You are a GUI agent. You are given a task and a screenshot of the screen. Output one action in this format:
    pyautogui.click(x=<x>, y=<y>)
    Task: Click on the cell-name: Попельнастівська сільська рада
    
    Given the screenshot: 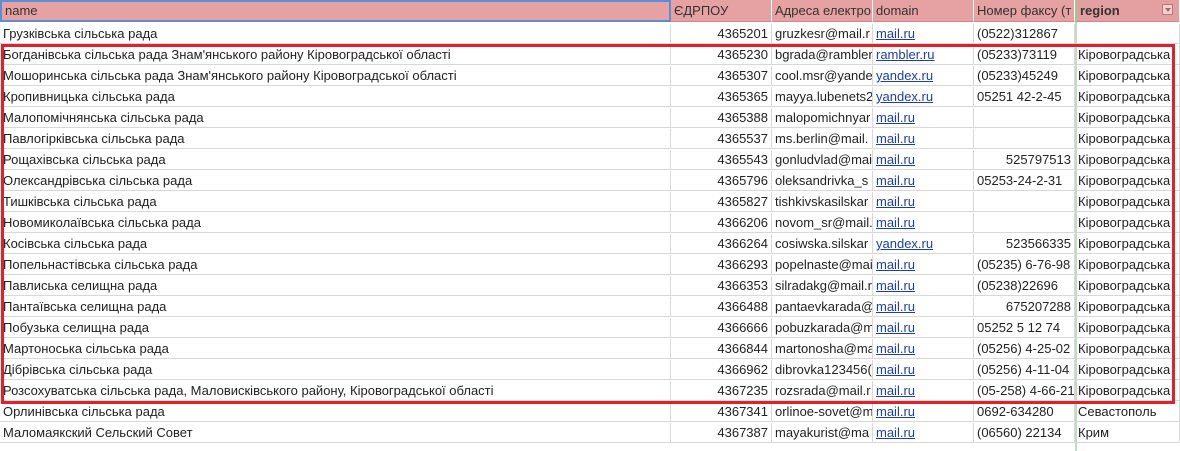 What is the action you would take?
    pyautogui.click(x=335, y=265)
    